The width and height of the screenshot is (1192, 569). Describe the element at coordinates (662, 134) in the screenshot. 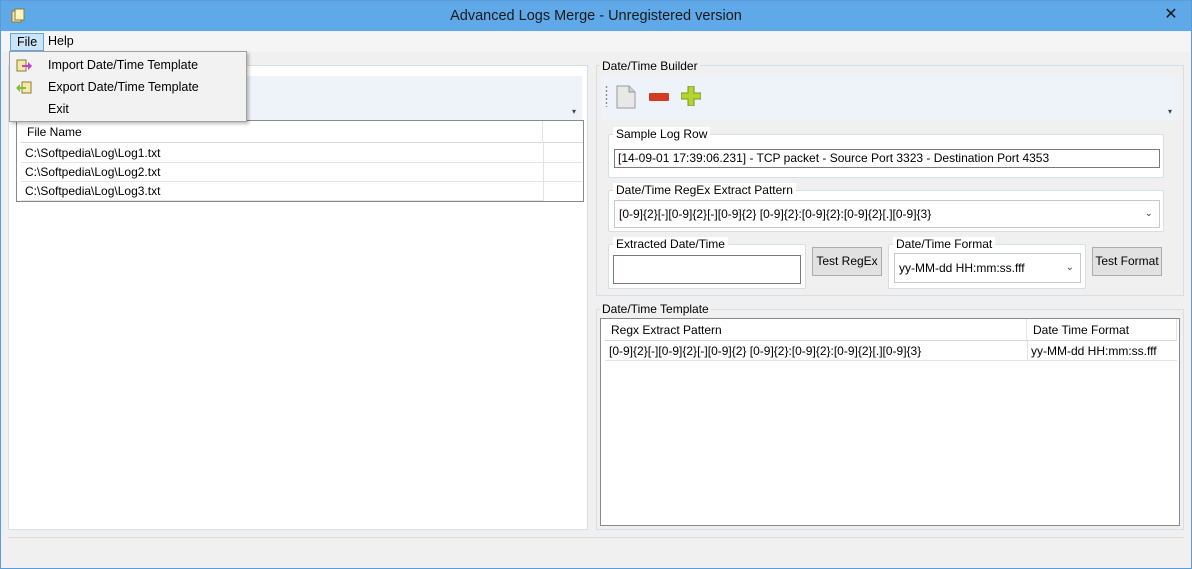

I see `sample-log-row-label: Sample Log Row` at that location.